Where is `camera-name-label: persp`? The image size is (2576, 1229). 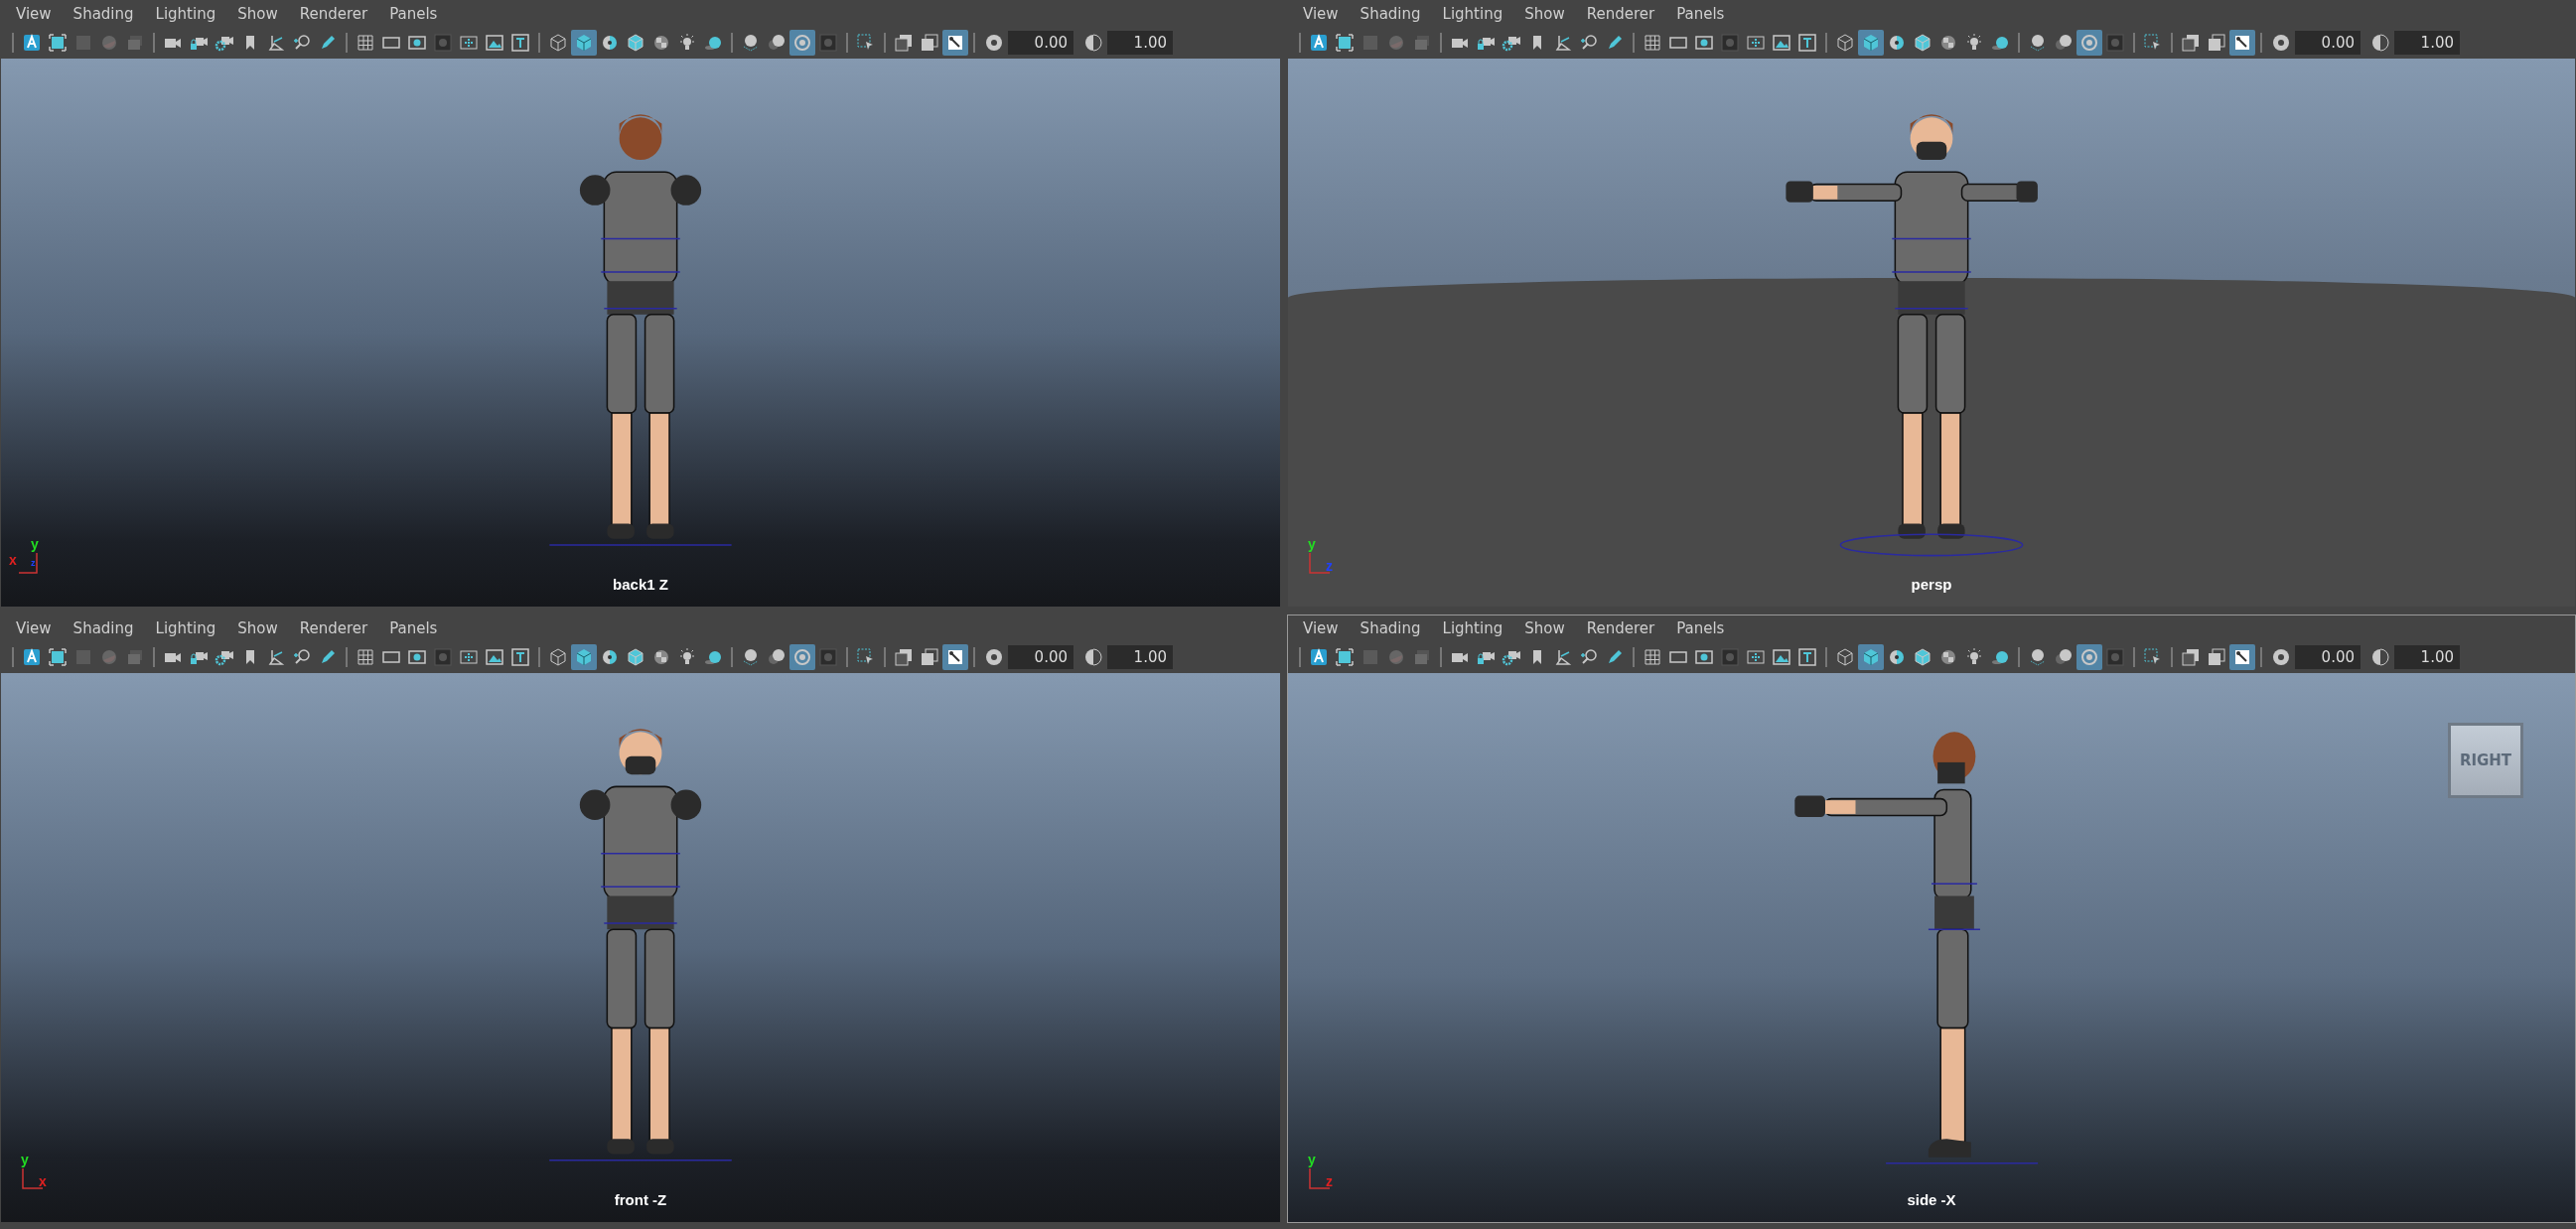
camera-name-label: persp is located at coordinates (1932, 584).